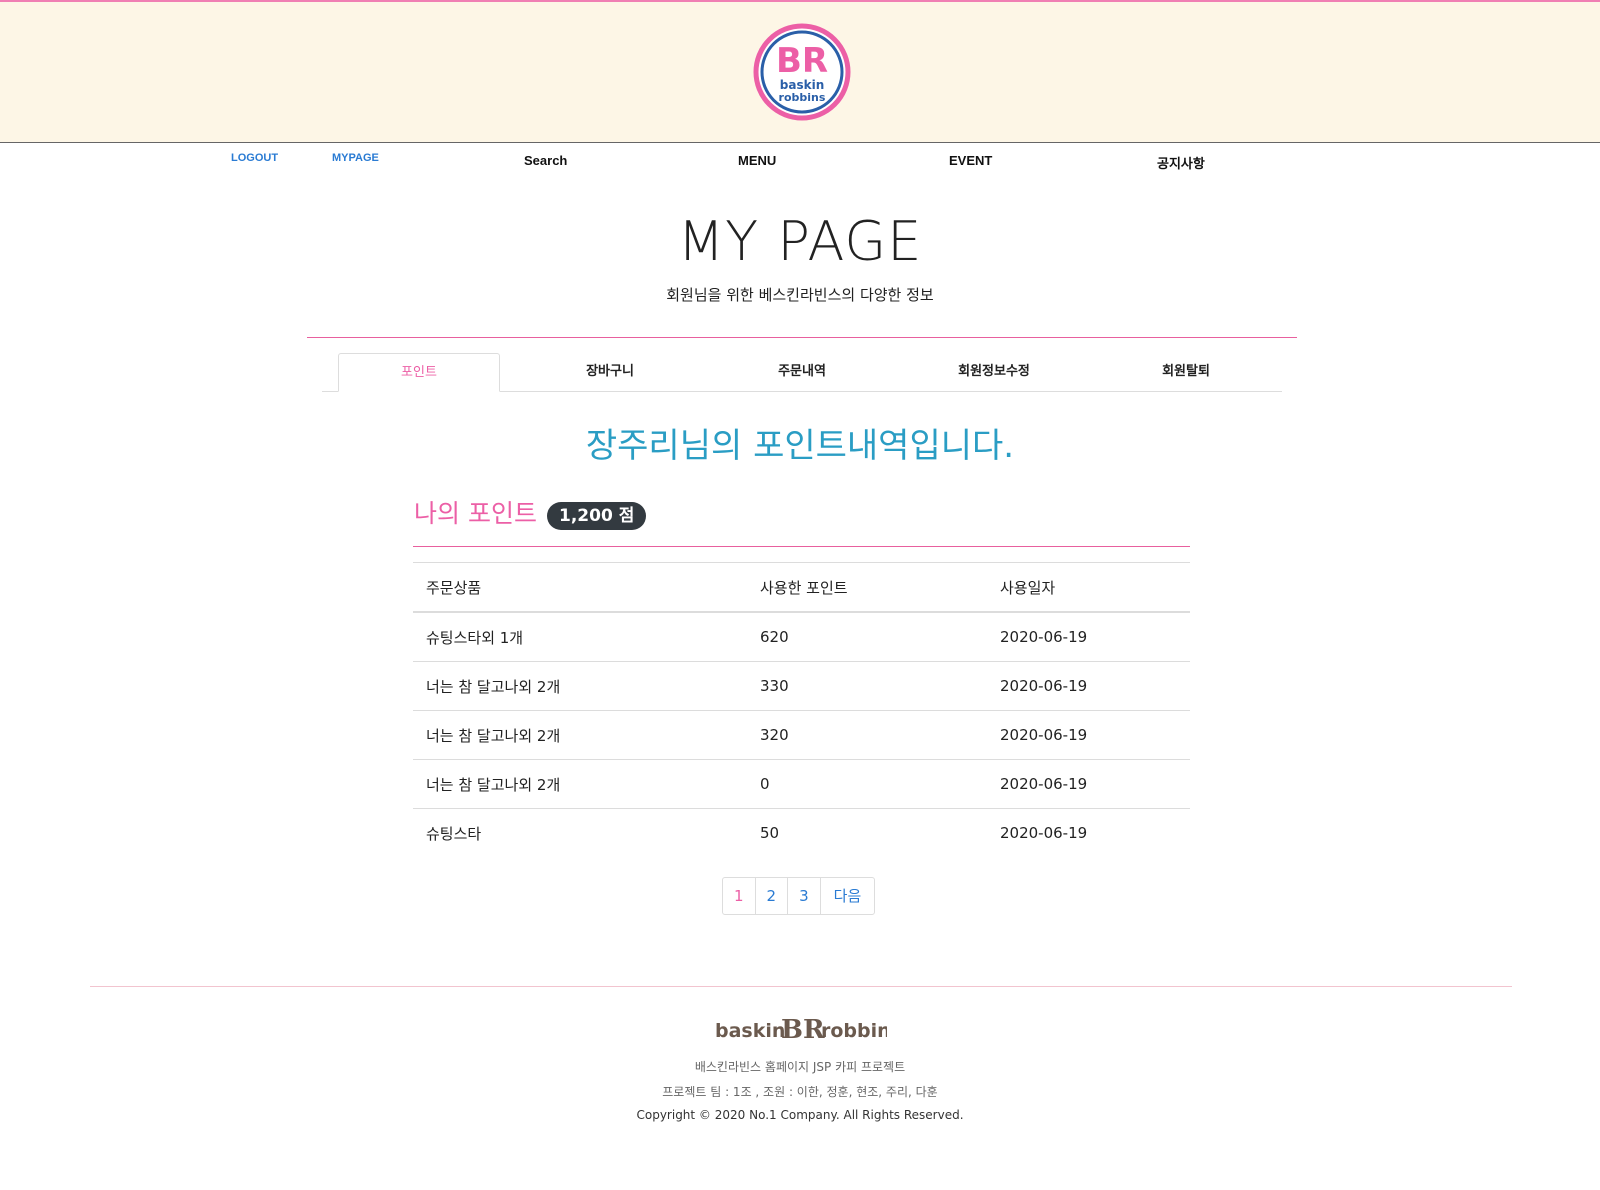  Describe the element at coordinates (800, 241) in the screenshot. I see `page-title: MY PAGE` at that location.